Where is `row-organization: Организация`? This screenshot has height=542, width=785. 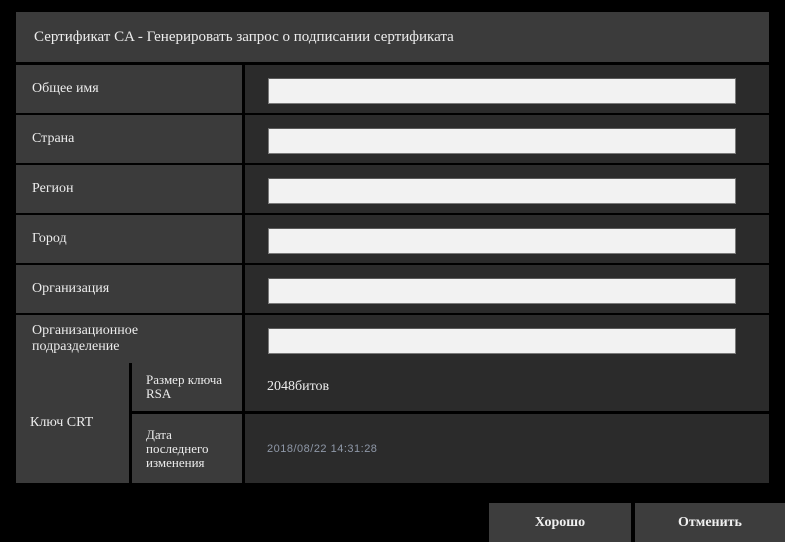 row-organization: Организация is located at coordinates (392, 289).